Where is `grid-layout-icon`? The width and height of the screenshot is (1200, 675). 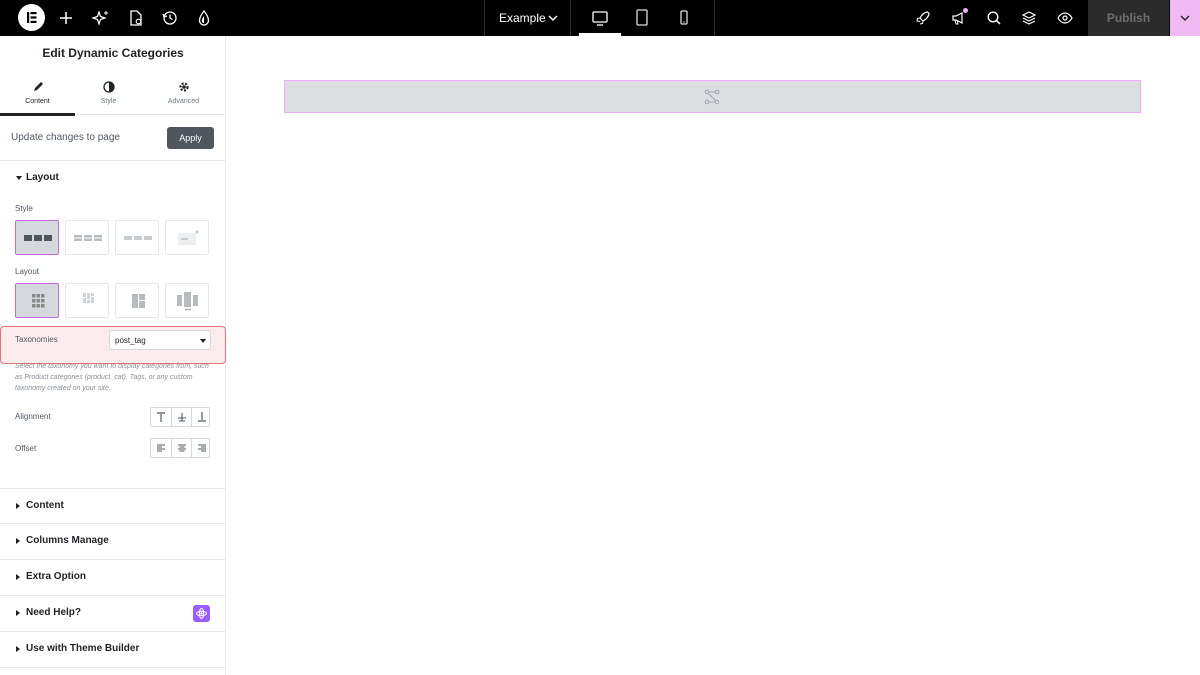
grid-layout-icon is located at coordinates (38, 301).